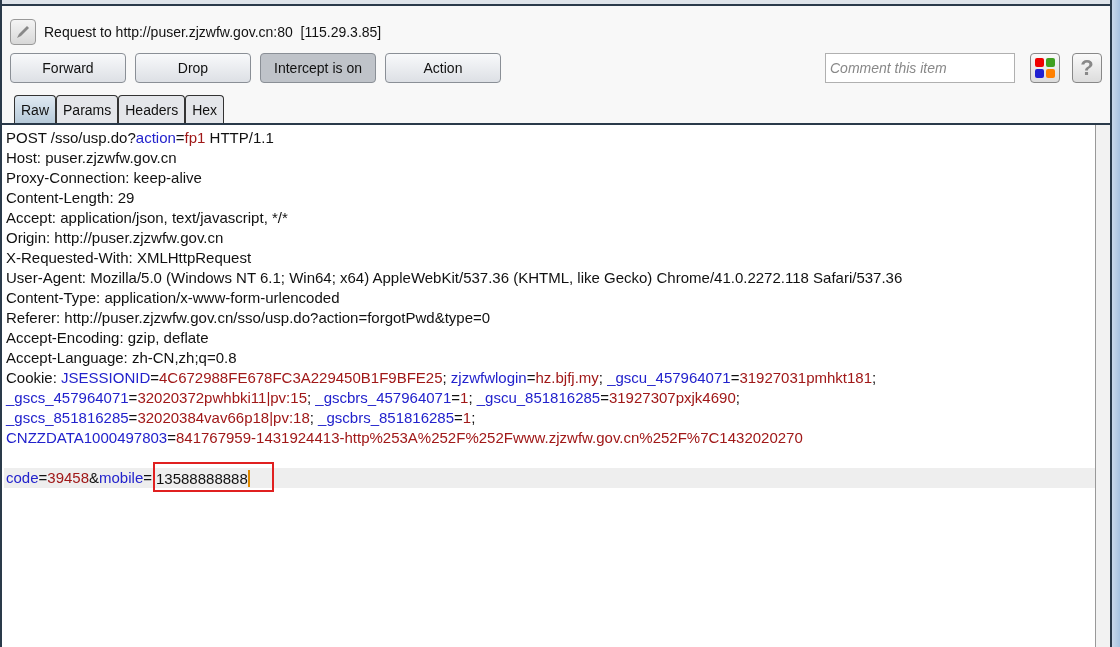  What do you see at coordinates (68, 68) in the screenshot?
I see `toolbar-button: Forward` at bounding box center [68, 68].